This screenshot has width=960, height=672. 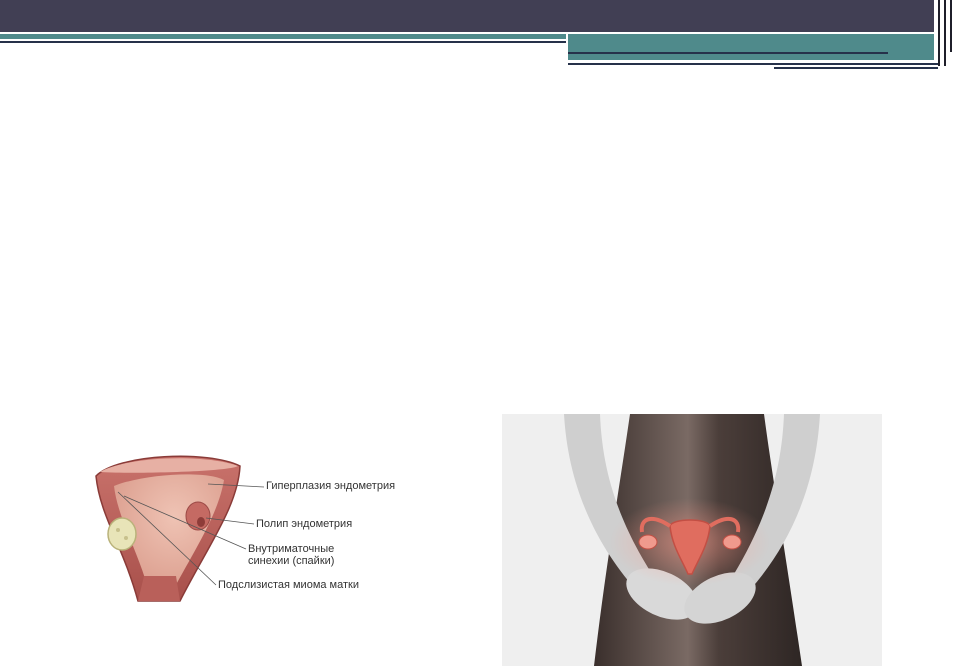 What do you see at coordinates (291, 561) in the screenshot?
I see `label-intrauterine-synechiae-line2: синехии (спайки)` at bounding box center [291, 561].